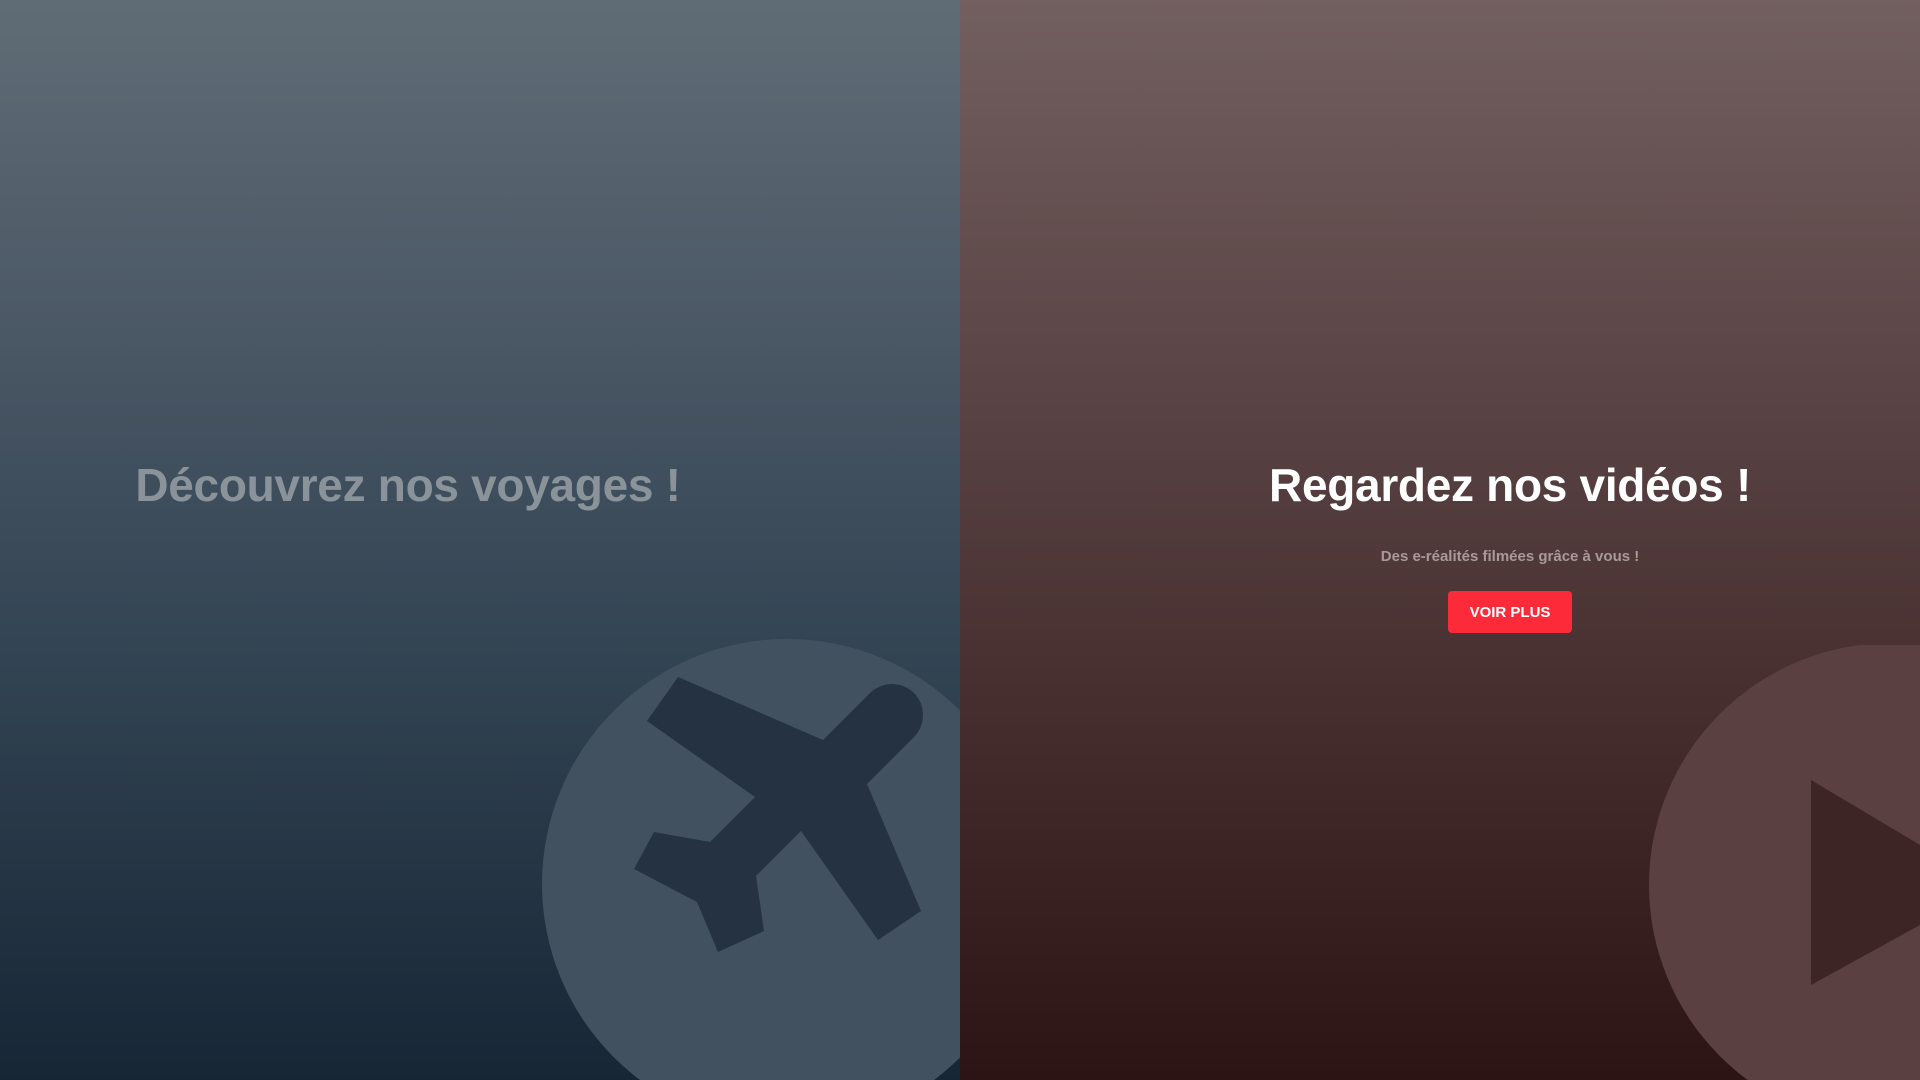 This screenshot has height=1080, width=1920. Describe the element at coordinates (408, 485) in the screenshot. I see `voyages-title: Découvrez nos voyages !` at that location.